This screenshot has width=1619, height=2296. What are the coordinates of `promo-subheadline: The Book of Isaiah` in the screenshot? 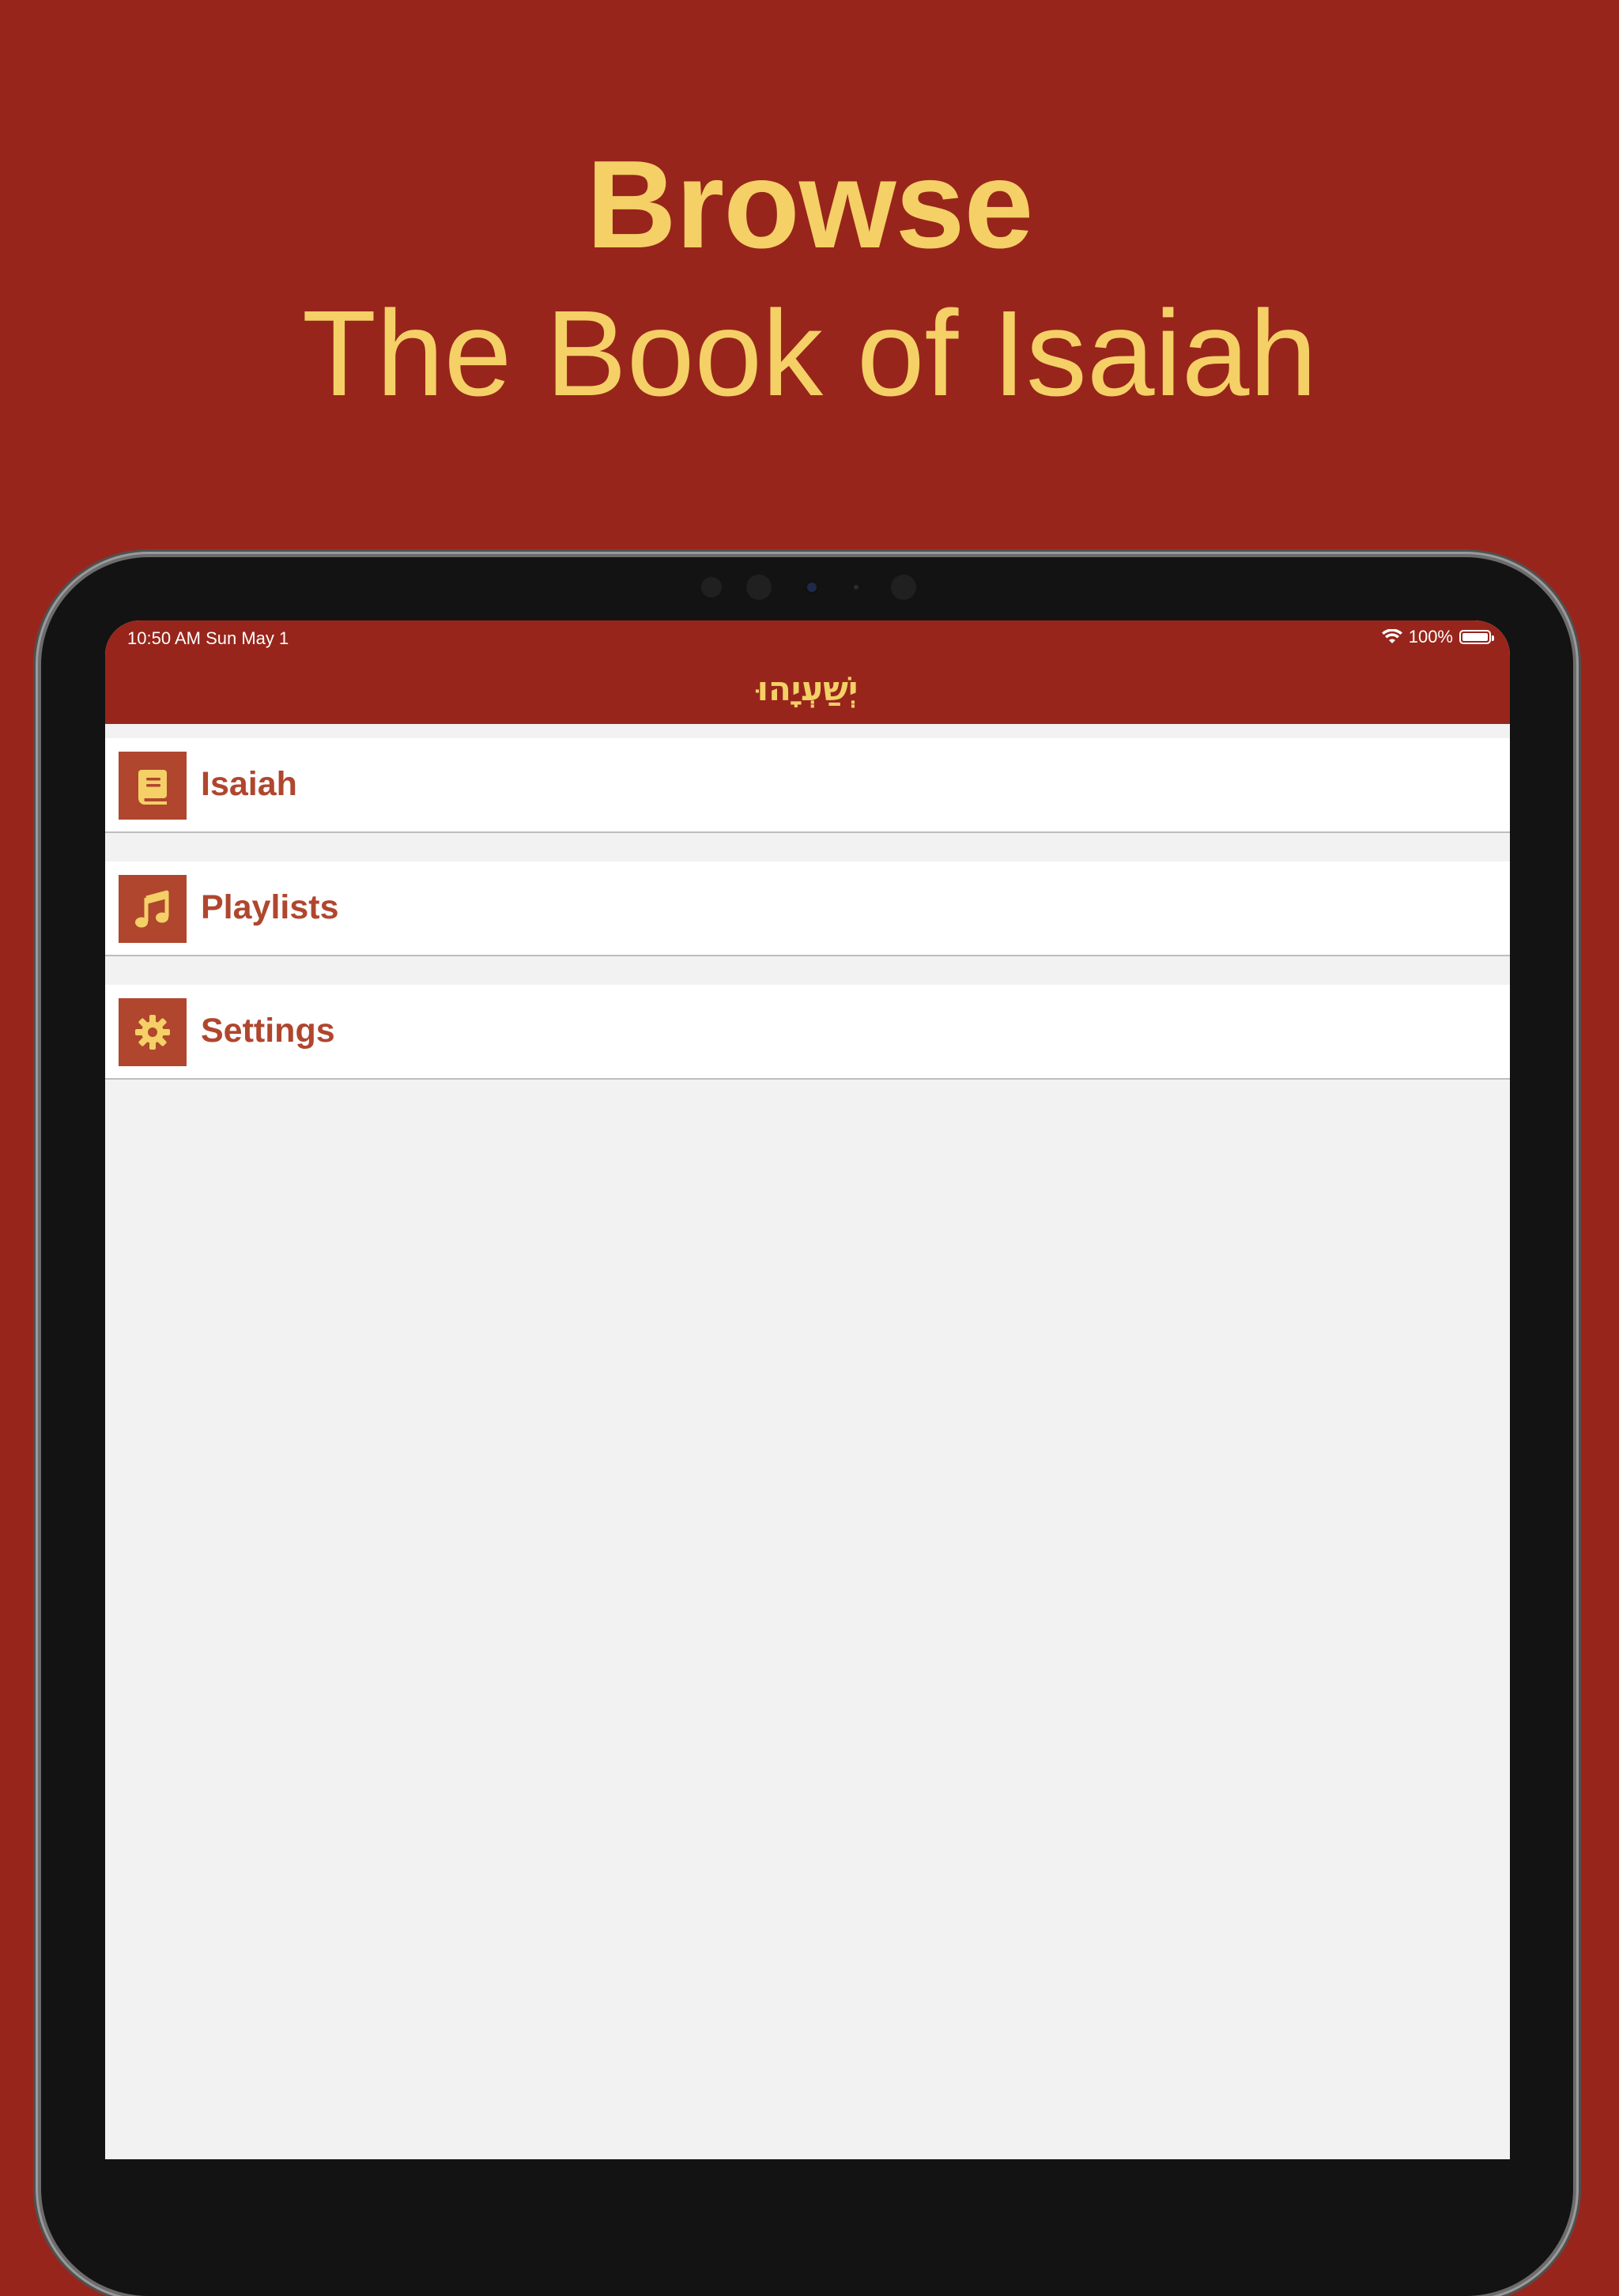 It's located at (809, 353).